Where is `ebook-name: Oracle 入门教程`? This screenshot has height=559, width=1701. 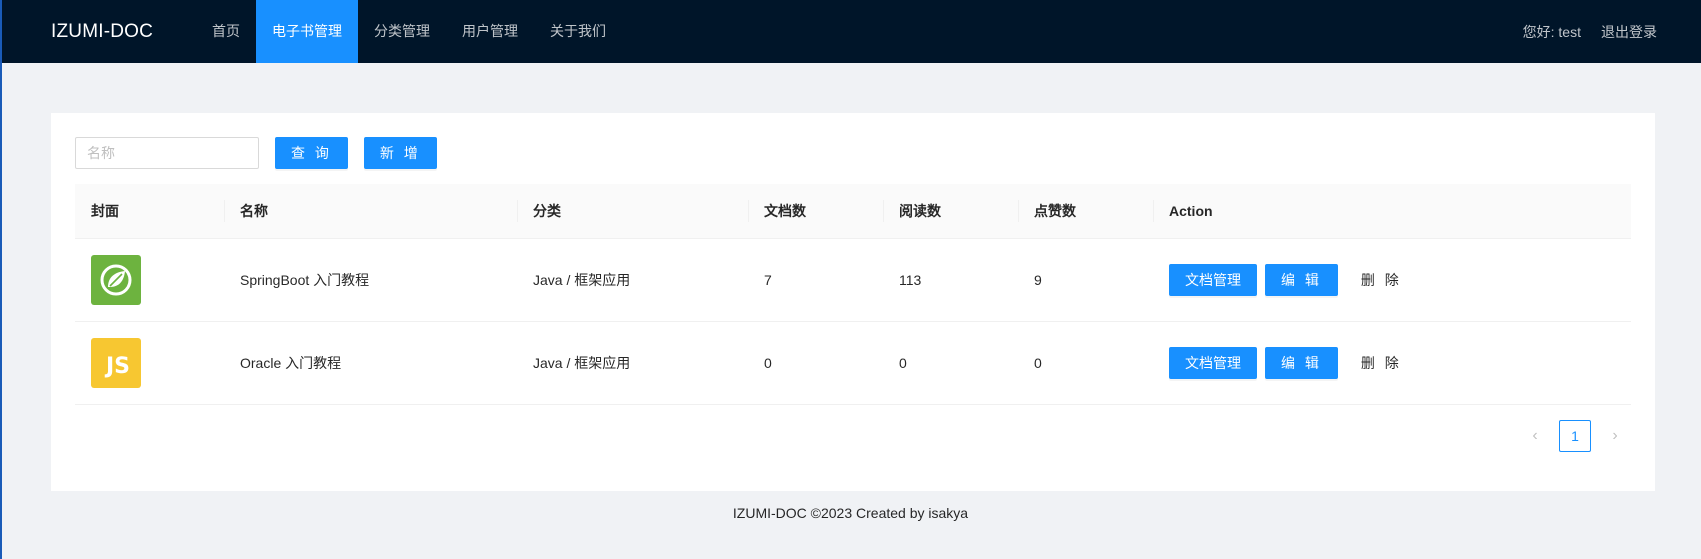 ebook-name: Oracle 入门教程 is located at coordinates (291, 363).